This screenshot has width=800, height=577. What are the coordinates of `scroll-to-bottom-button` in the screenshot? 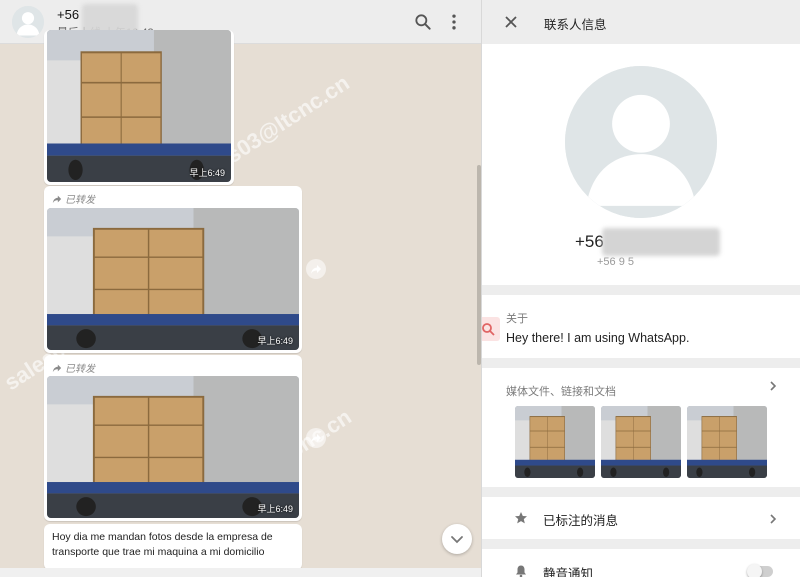 It's located at (457, 539).